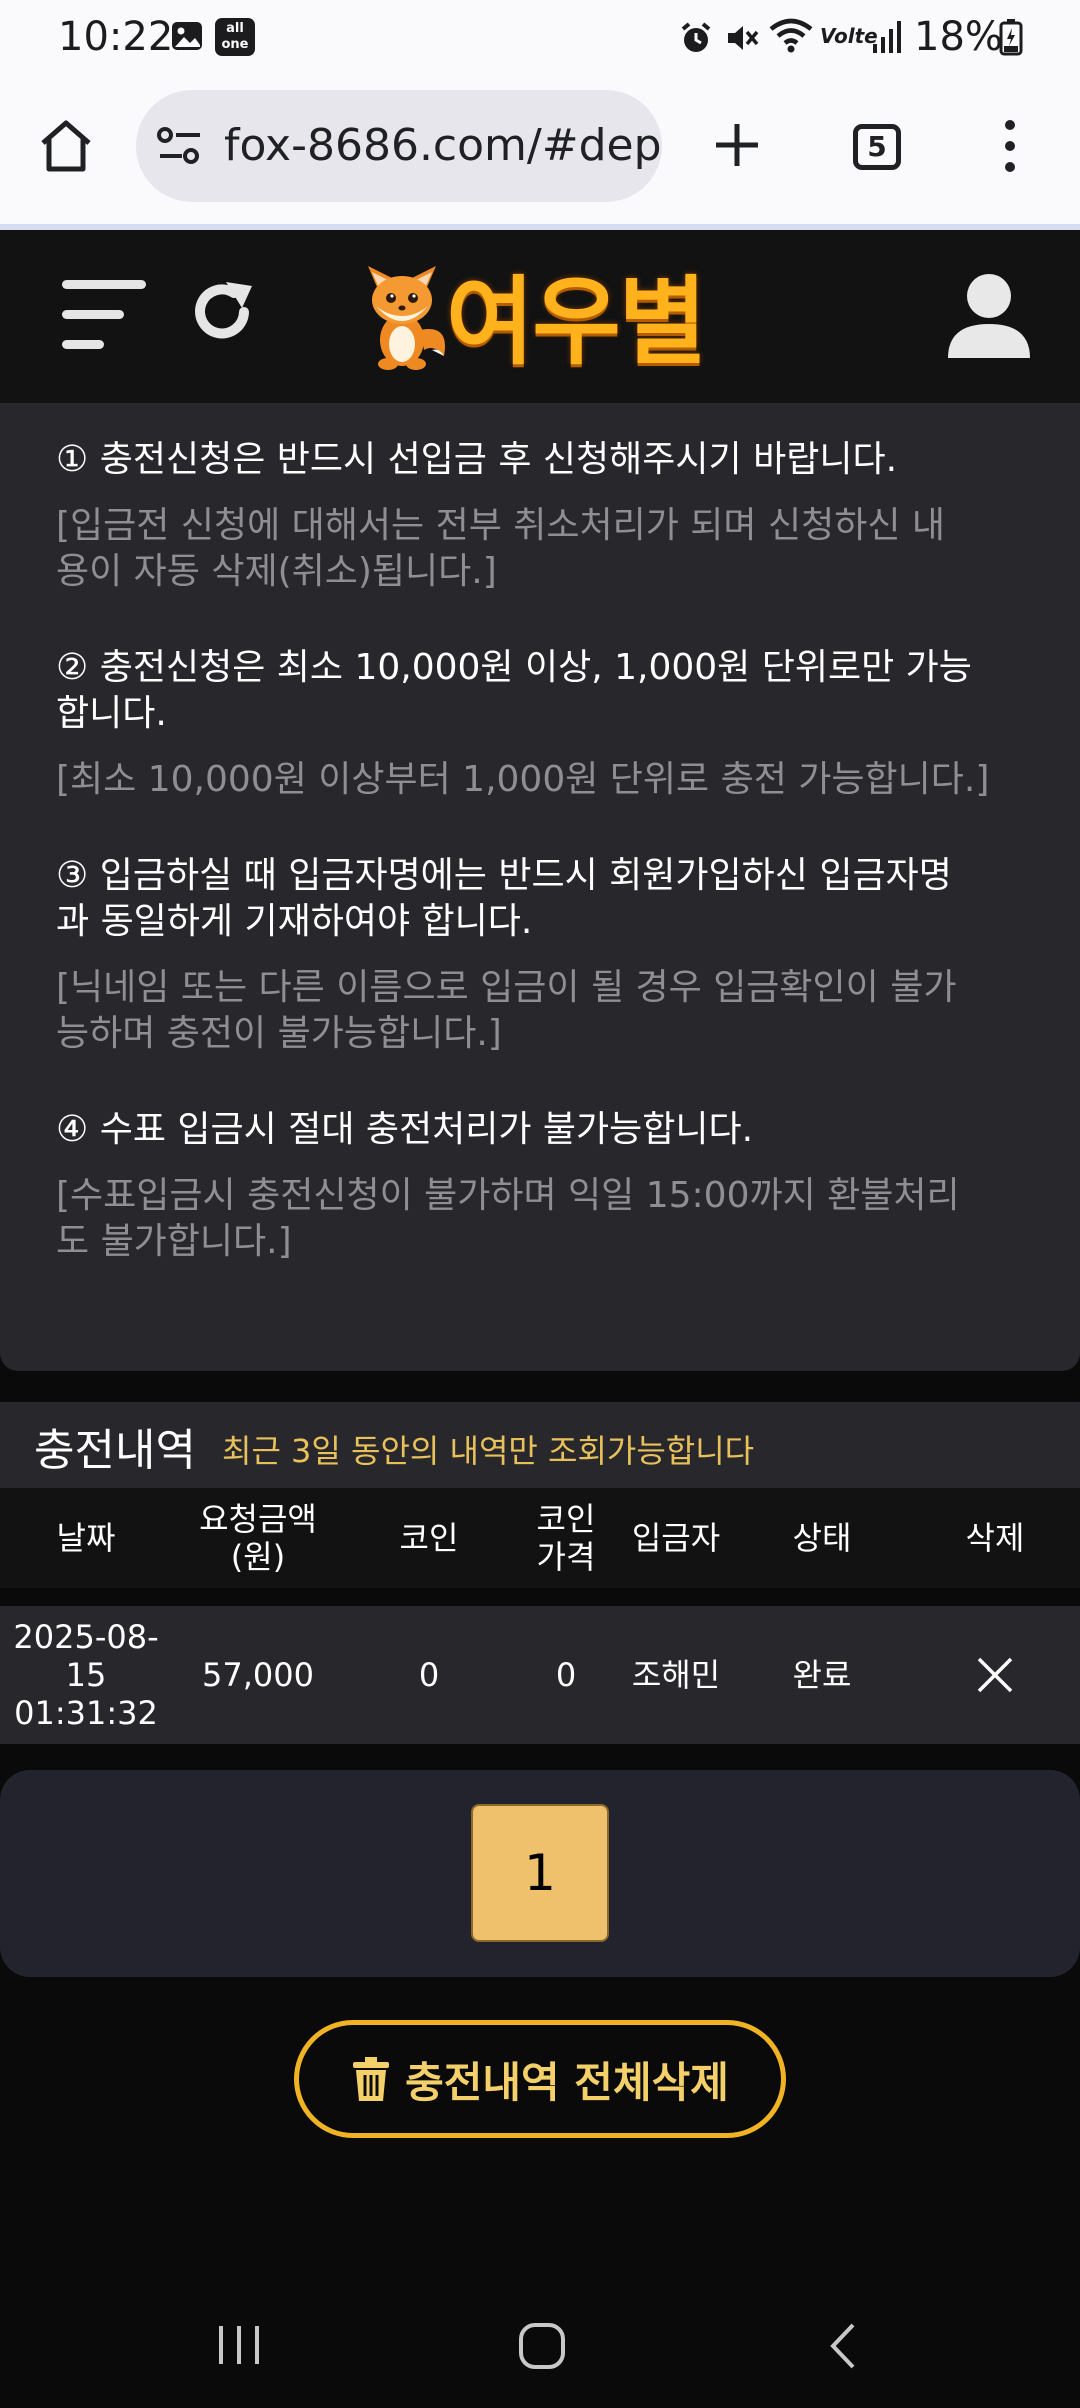 Image resolution: width=1080 pixels, height=2408 pixels. I want to click on delete-all-history-button: 충전내역 전체삭제, so click(540, 2079).